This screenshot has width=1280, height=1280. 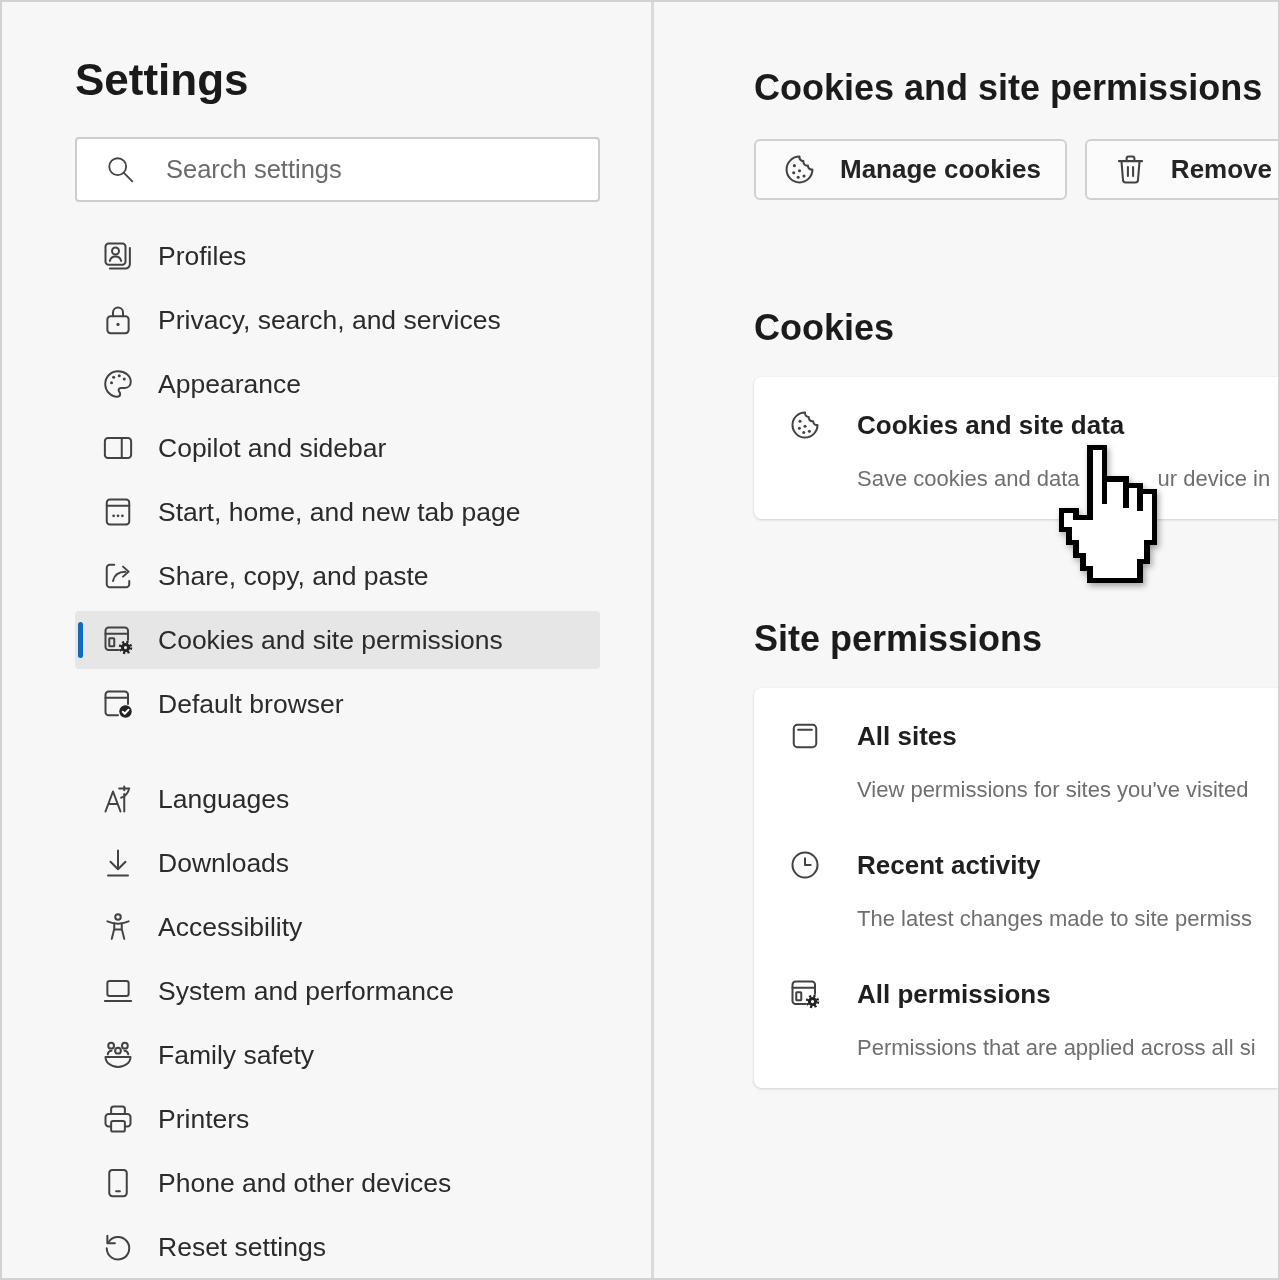 What do you see at coordinates (120, 169) in the screenshot?
I see `search-icon` at bounding box center [120, 169].